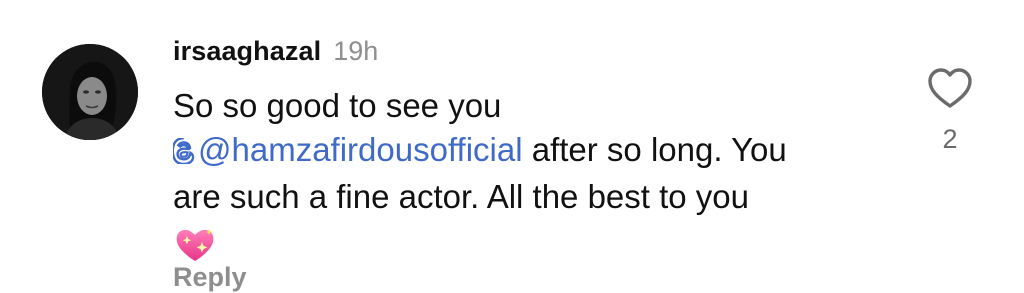 The height and width of the screenshot is (293, 1024). Describe the element at coordinates (184, 153) in the screenshot. I see `threads-icon` at that location.